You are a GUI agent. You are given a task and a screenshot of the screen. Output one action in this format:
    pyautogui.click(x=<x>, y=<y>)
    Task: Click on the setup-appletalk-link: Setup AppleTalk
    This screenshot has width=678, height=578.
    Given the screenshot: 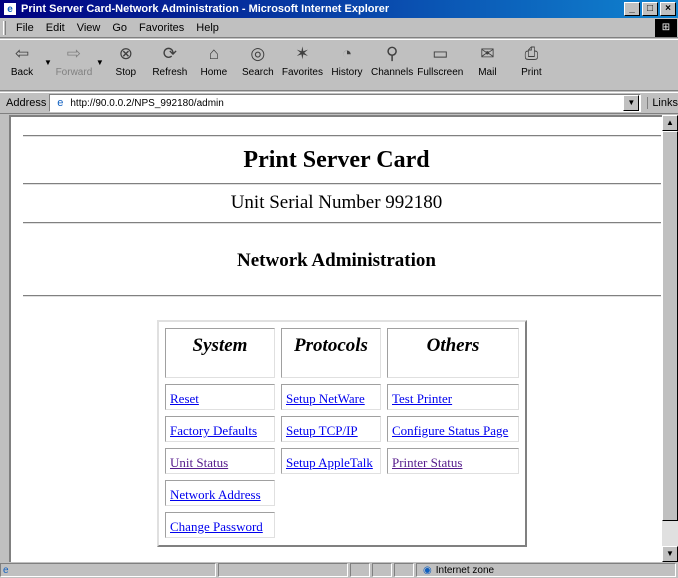 What is the action you would take?
    pyautogui.click(x=329, y=463)
    